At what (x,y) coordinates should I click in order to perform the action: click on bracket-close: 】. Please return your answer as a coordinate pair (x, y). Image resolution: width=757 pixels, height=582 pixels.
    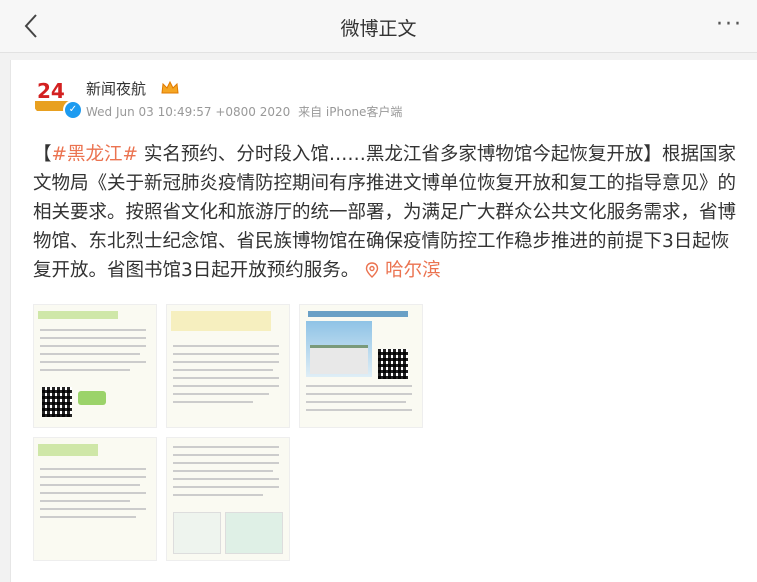
    Looking at the image, I should click on (652, 154).